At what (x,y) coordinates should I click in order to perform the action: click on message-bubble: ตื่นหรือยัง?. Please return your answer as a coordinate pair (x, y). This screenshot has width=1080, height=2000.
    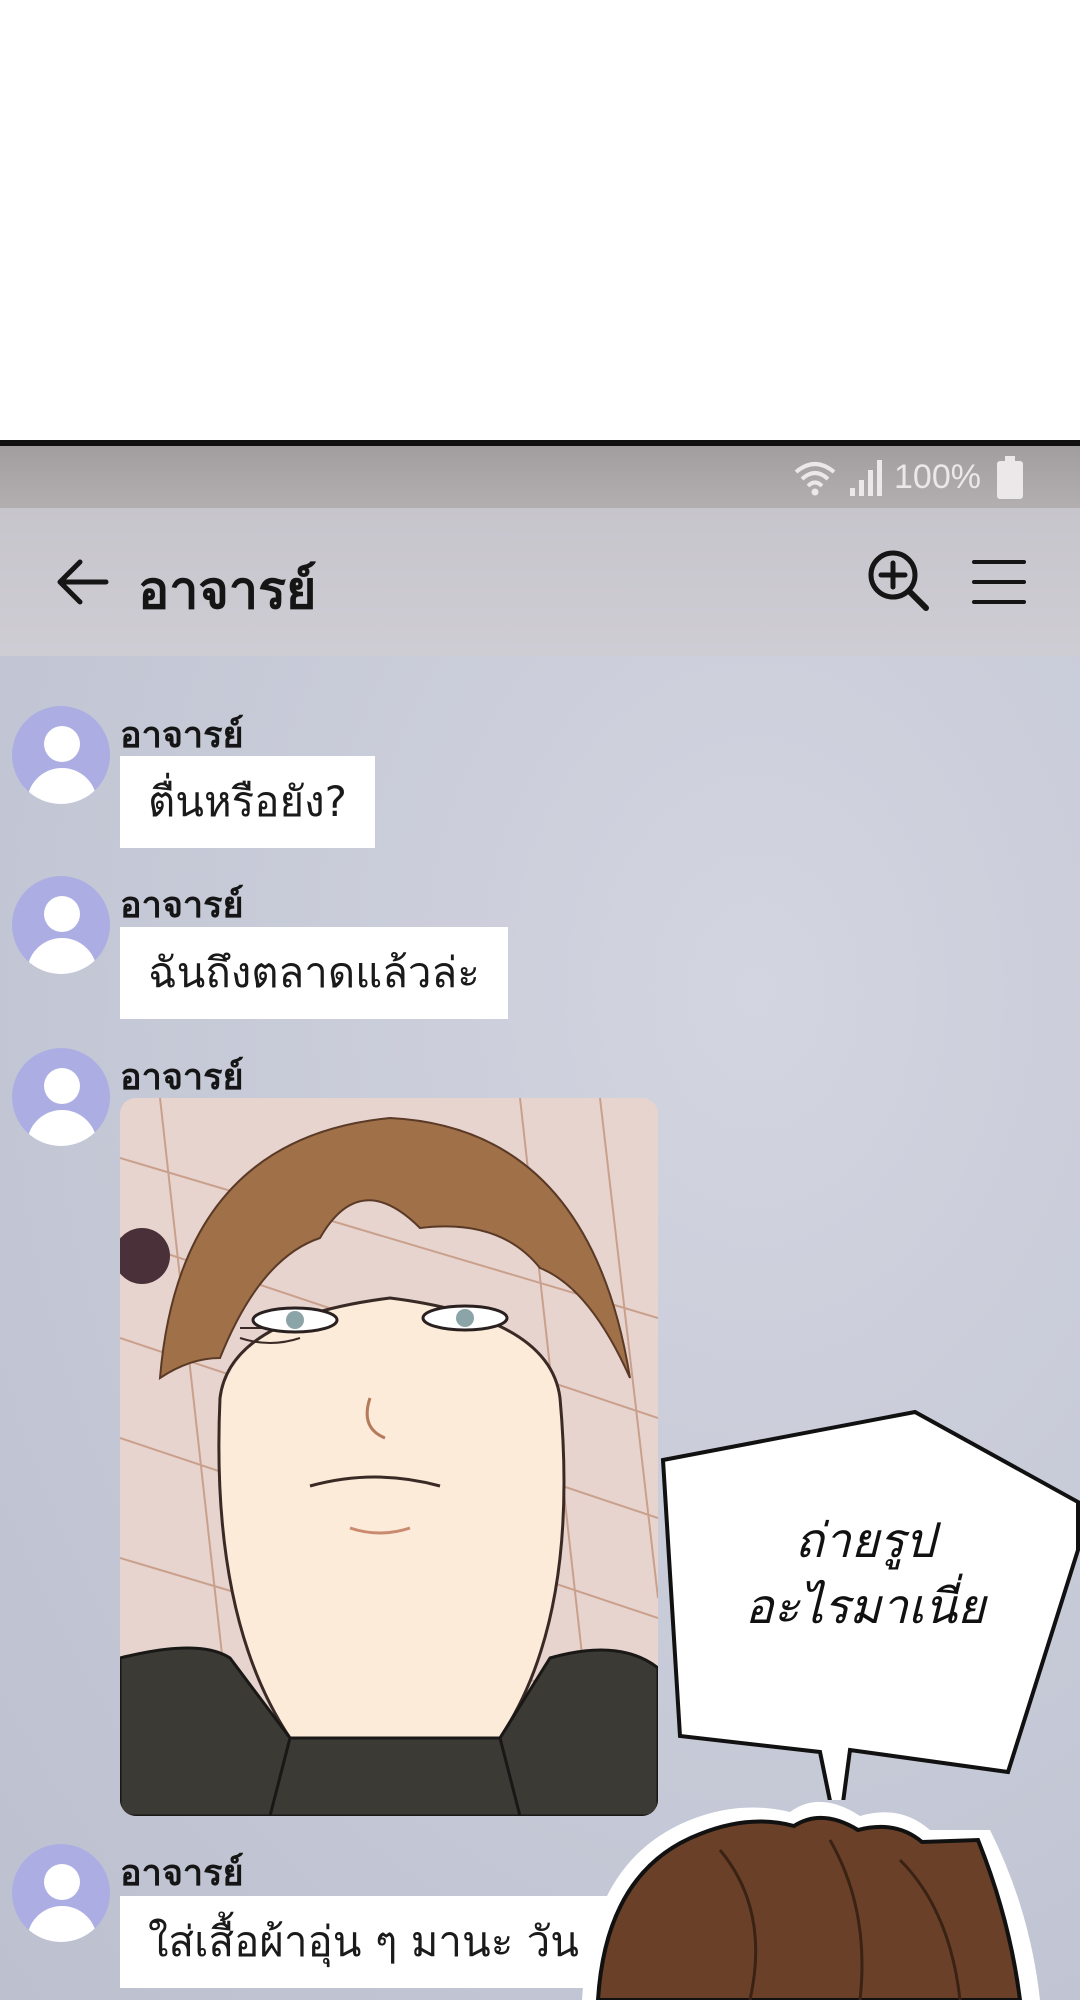
    Looking at the image, I should click on (247, 802).